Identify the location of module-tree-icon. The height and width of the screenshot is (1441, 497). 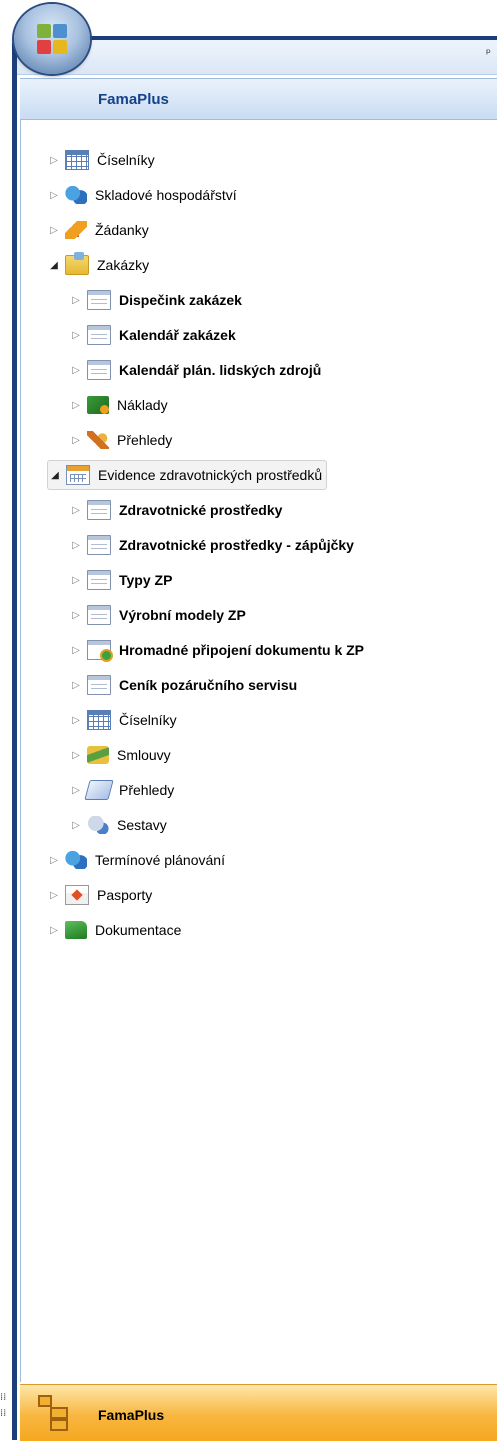
(53, 1413).